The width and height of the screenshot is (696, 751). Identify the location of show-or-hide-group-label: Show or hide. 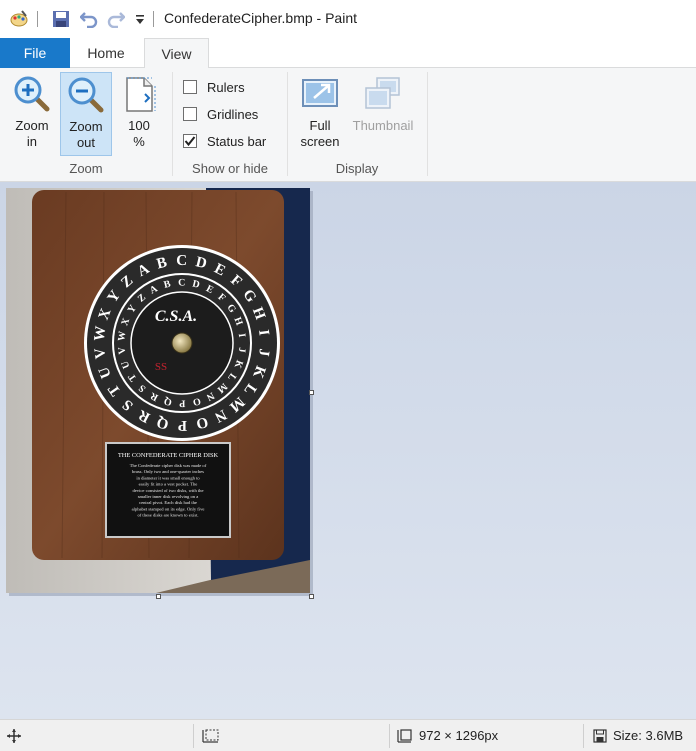
(230, 168).